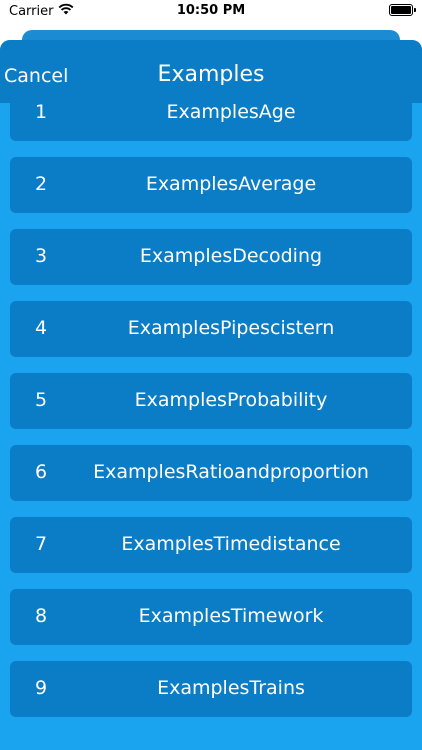  I want to click on item-label: ExamplesRatioandproportion, so click(231, 472).